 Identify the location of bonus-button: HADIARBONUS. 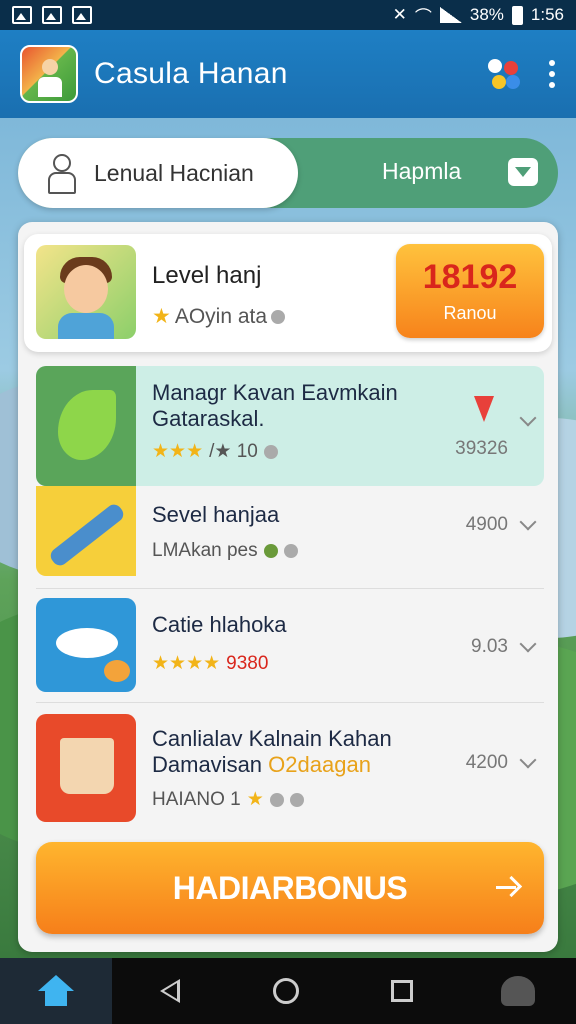
(290, 888).